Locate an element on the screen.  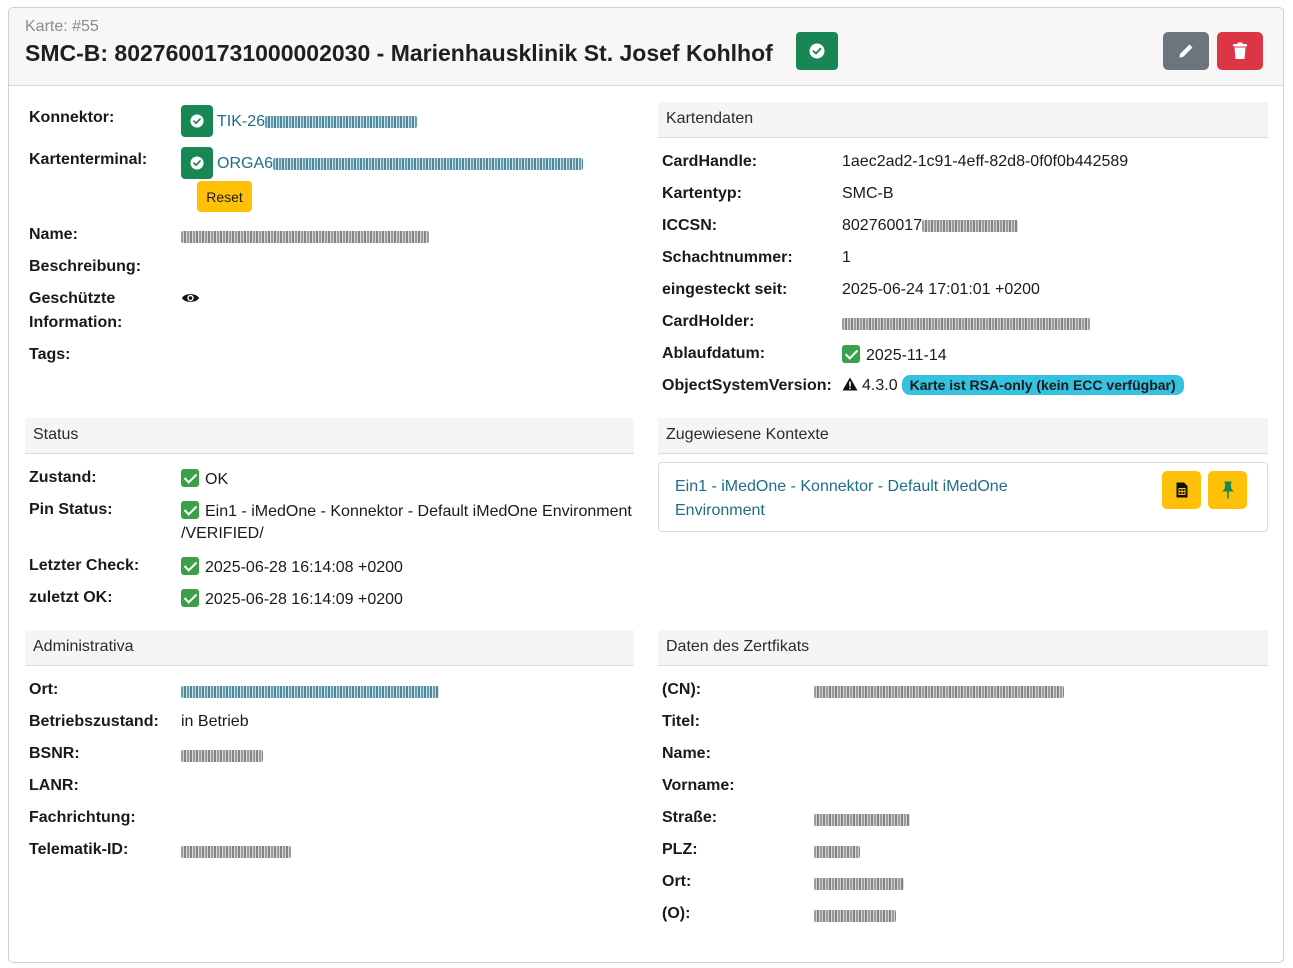
geschuetzte-label-2: Information: is located at coordinates (76, 322).